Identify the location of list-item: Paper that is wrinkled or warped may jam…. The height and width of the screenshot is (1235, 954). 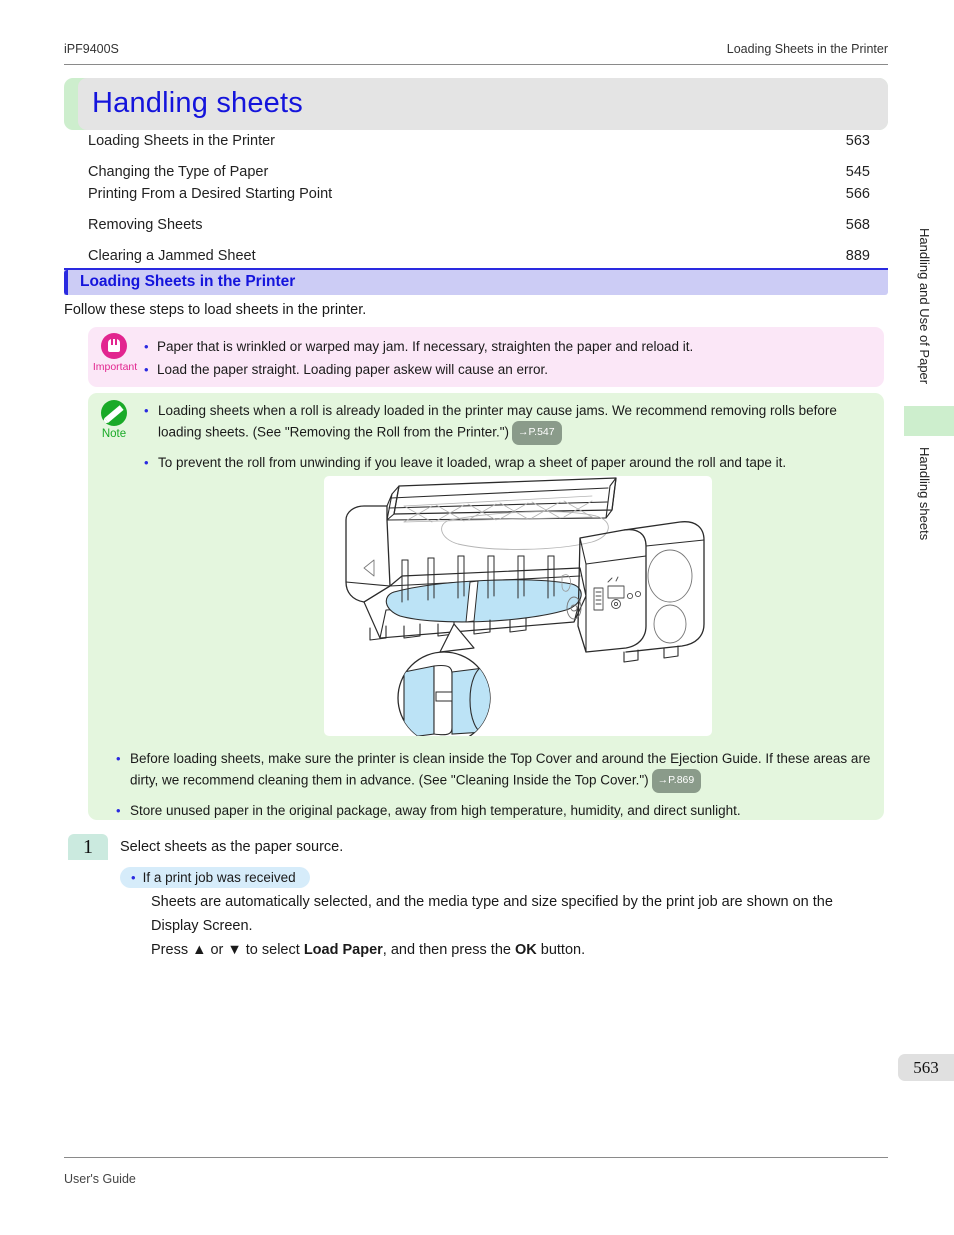
(509, 346).